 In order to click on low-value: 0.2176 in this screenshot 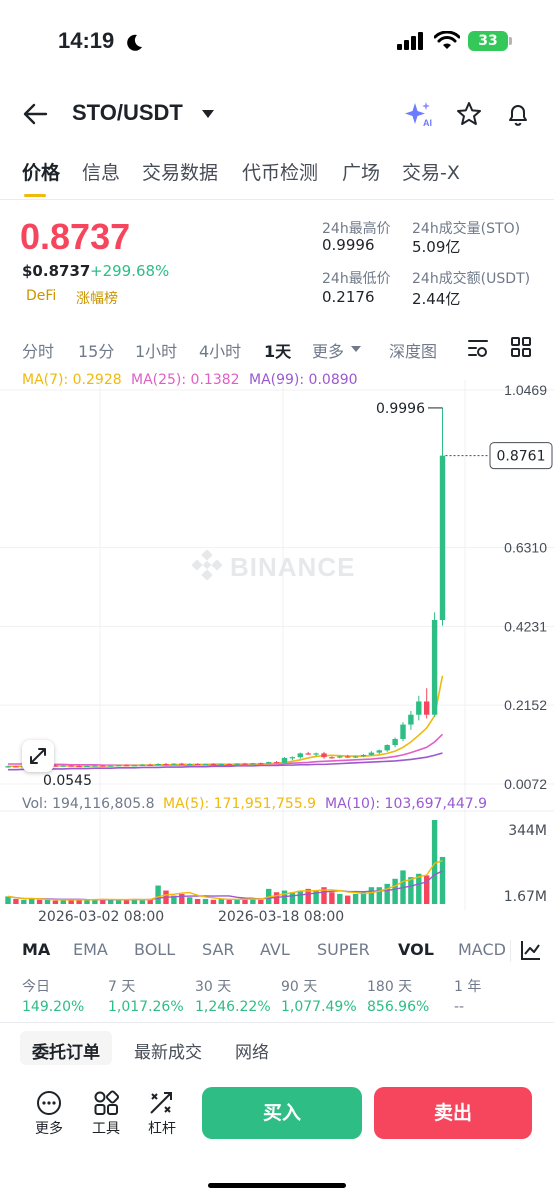, I will do `click(348, 297)`.